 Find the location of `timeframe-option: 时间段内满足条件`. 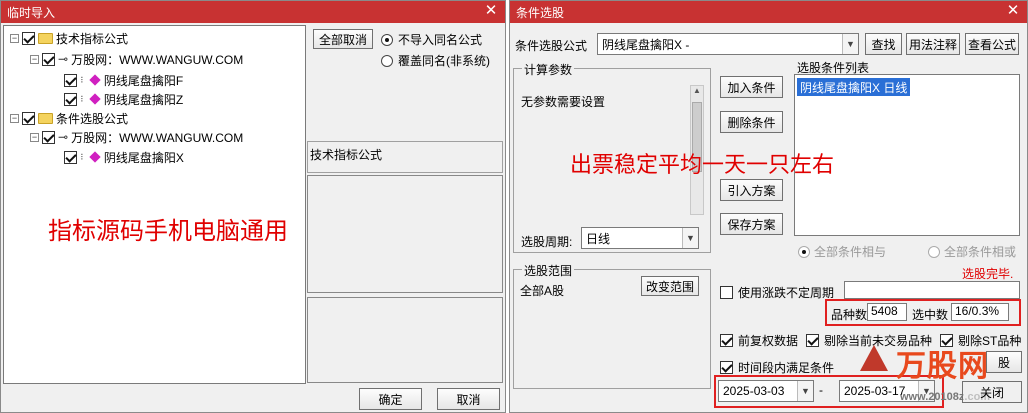

timeframe-option: 时间段内满足条件 is located at coordinates (777, 367).